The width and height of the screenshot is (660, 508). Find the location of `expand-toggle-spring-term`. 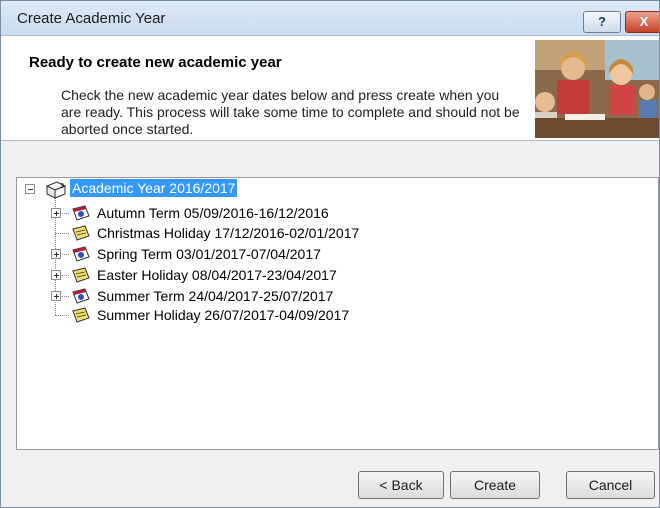

expand-toggle-spring-term is located at coordinates (56, 254).